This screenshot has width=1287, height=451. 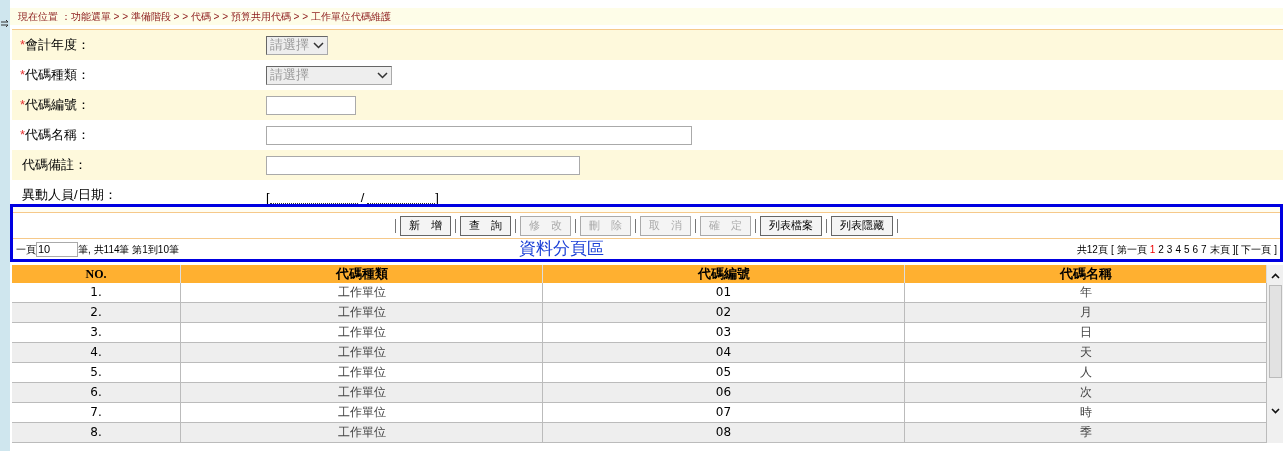 I want to click on field-label: 代碼名稱：, so click(x=58, y=135).